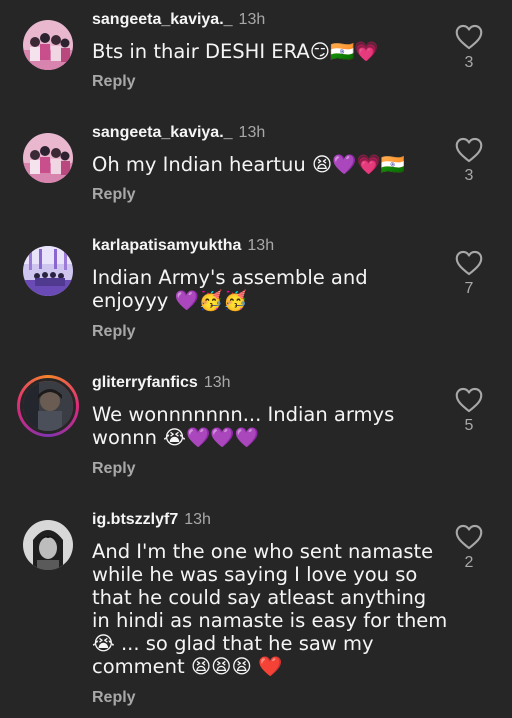 The width and height of the screenshot is (512, 718). I want to click on like-count: 2, so click(469, 562).